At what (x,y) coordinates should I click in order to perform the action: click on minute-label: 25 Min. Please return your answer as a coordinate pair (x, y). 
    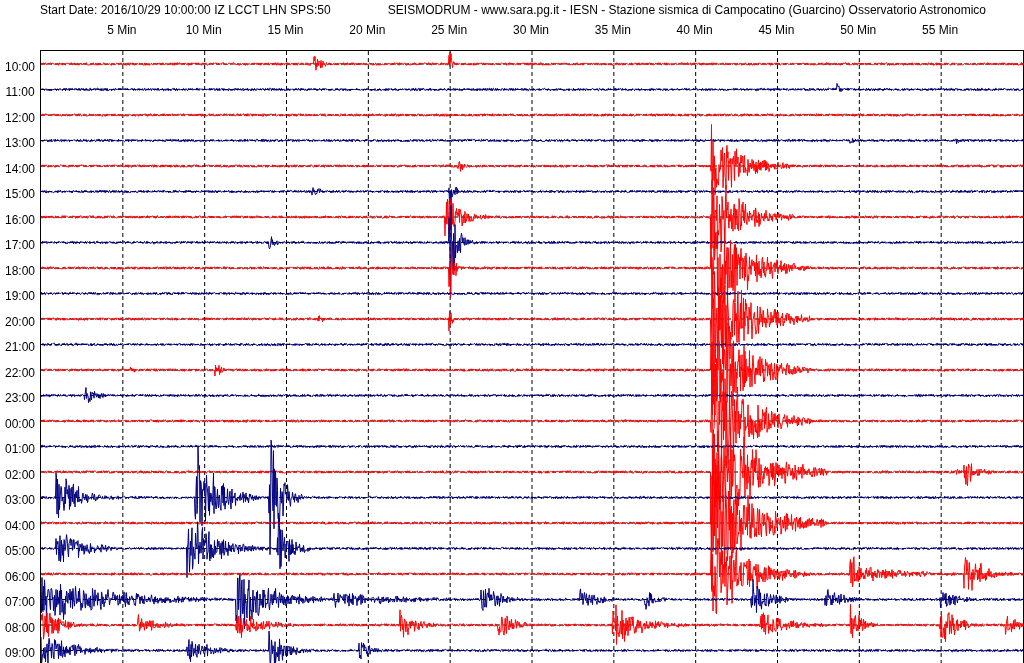
    Looking at the image, I should click on (449, 30).